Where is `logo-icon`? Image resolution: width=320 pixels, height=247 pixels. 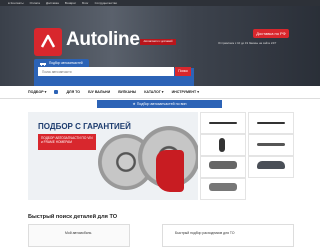
logo-icon is located at coordinates (48, 42).